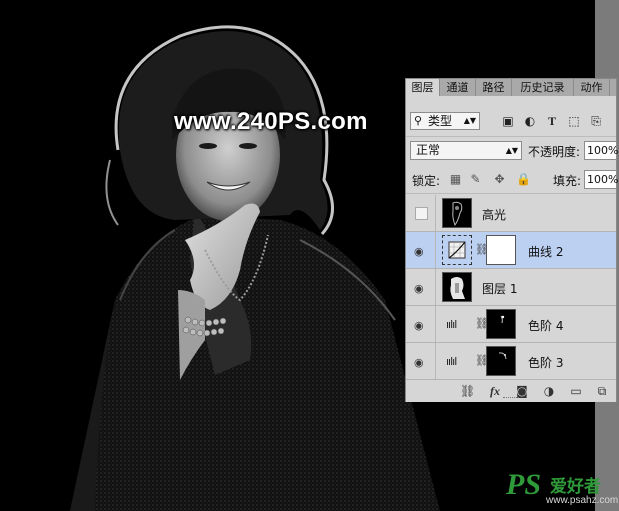  I want to click on tab-layers: 图层, so click(423, 87).